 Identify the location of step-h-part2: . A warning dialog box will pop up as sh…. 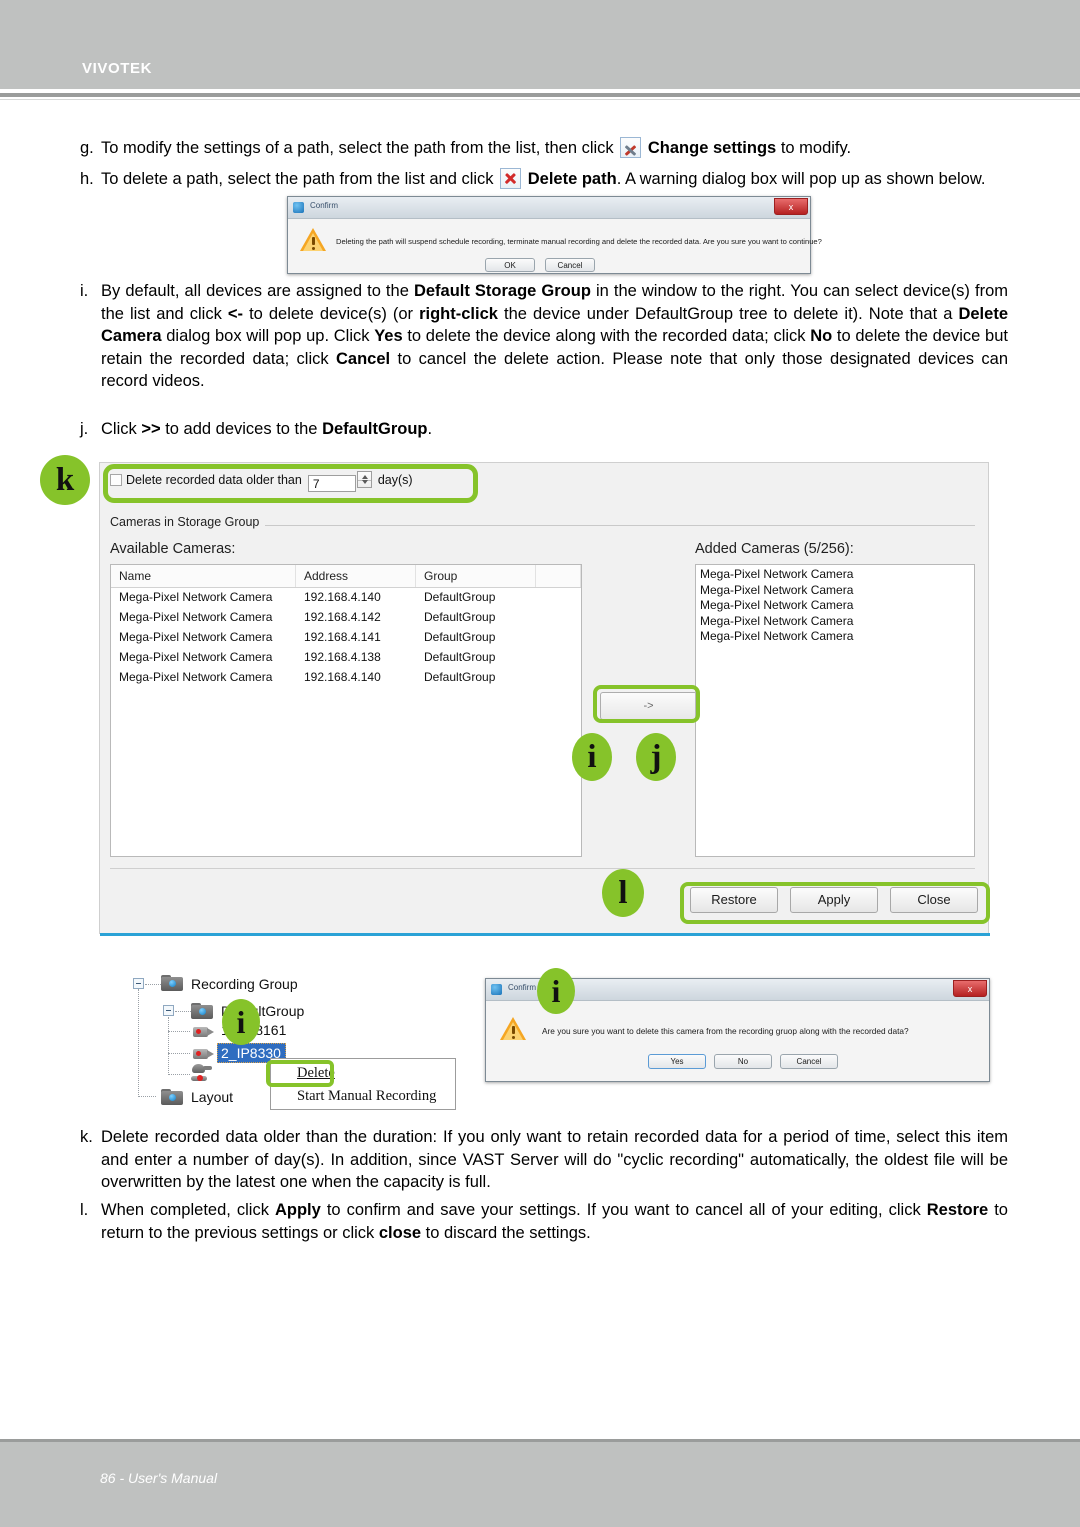
(801, 179).